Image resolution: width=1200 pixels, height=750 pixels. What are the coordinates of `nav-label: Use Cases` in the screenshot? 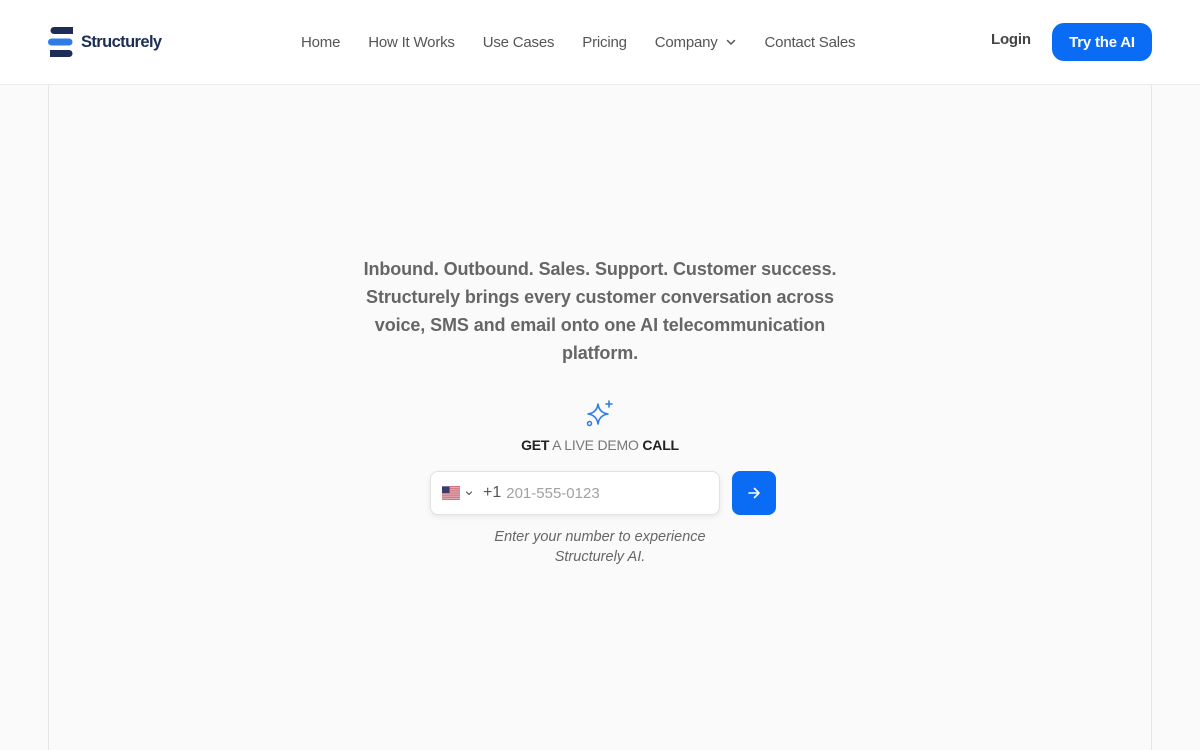 It's located at (518, 42).